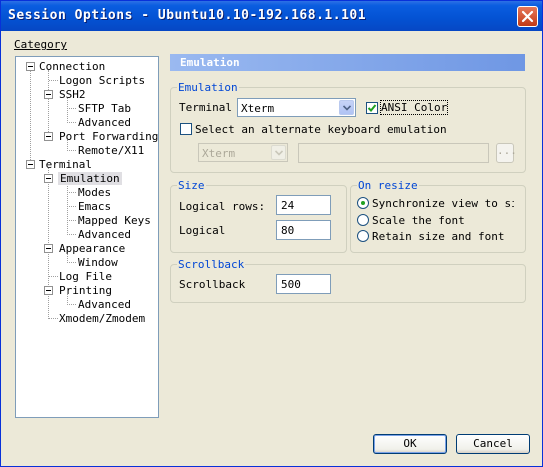 Image resolution: width=543 pixels, height=467 pixels. I want to click on emulation-group-label-text: Emulation, so click(208, 87).